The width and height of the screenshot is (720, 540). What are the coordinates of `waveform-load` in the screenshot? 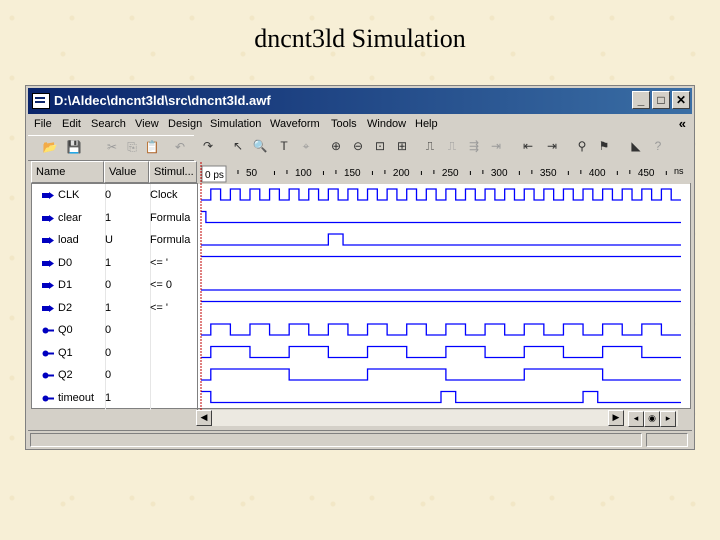 It's located at (441, 239).